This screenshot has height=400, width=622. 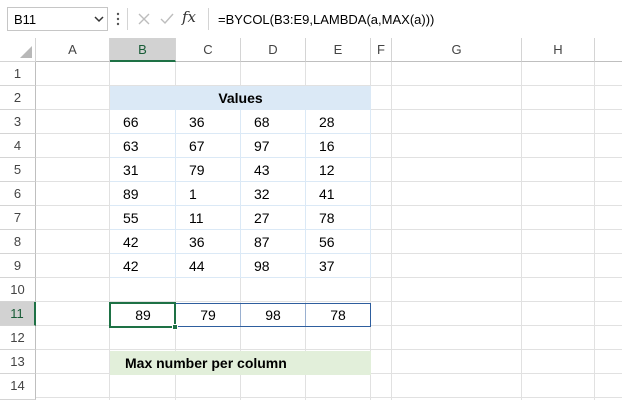 I want to click on column-header-f: F, so click(x=381, y=50).